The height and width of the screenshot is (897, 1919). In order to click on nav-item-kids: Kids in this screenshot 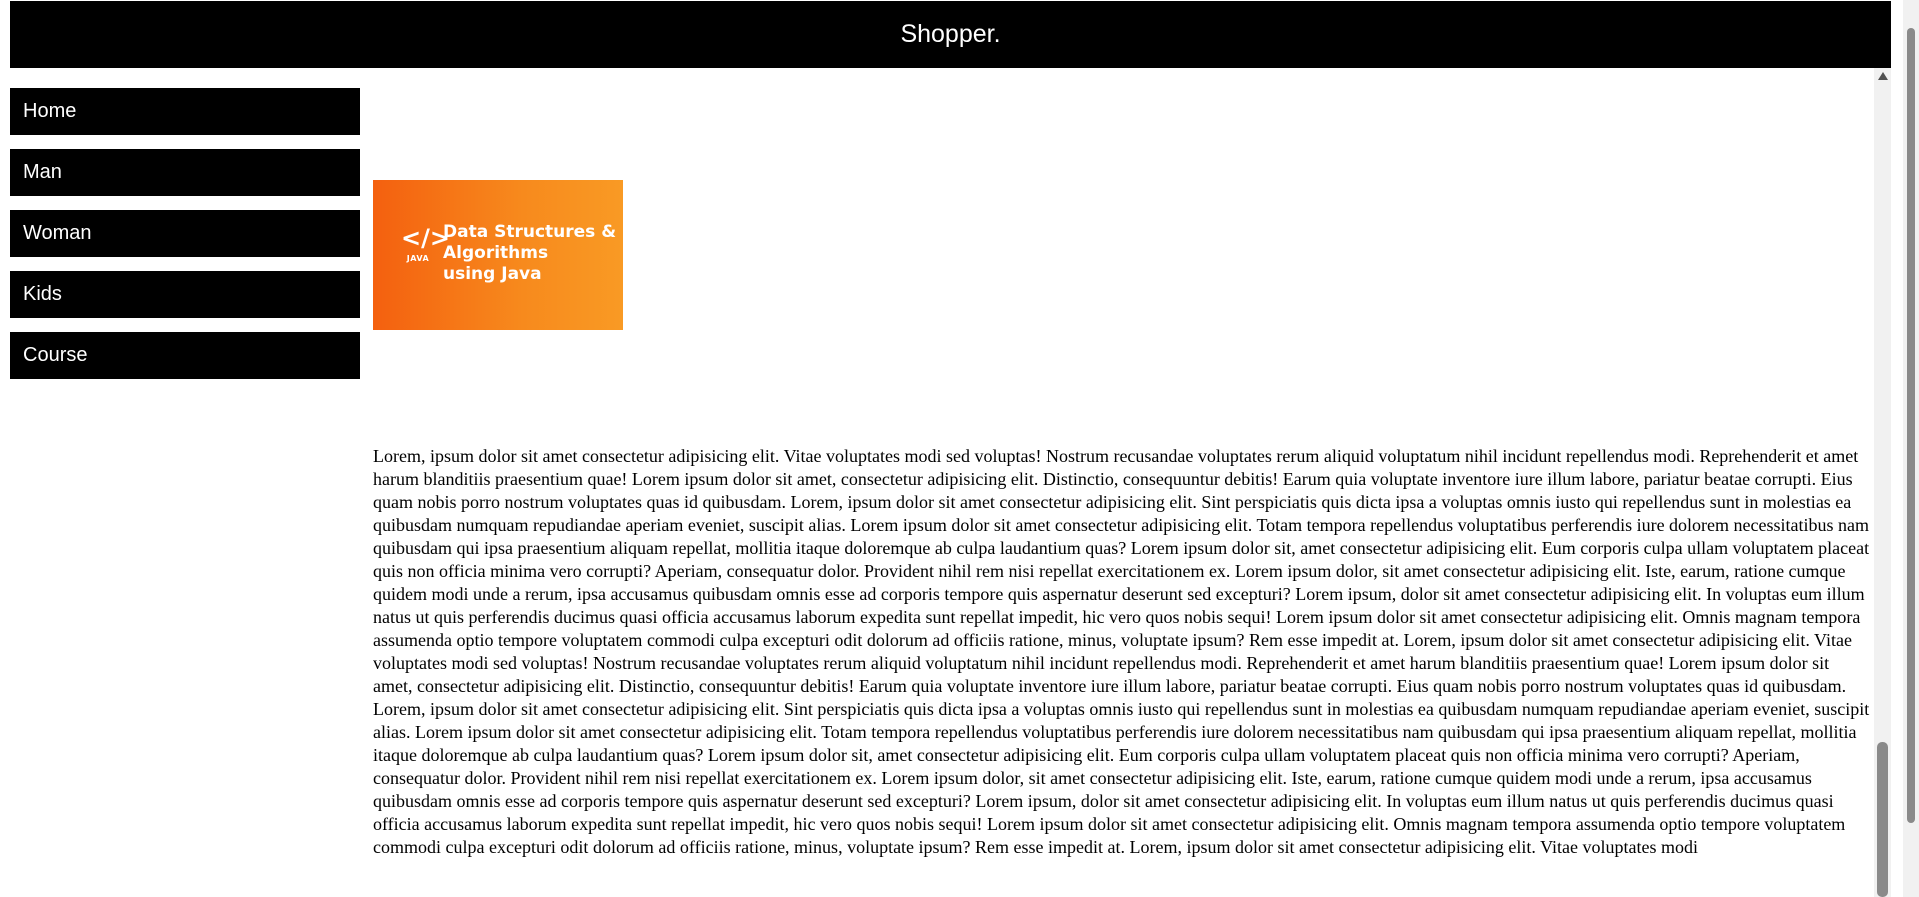, I will do `click(185, 294)`.